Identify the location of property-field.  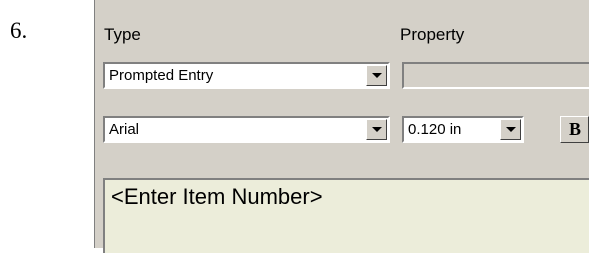
(495, 75).